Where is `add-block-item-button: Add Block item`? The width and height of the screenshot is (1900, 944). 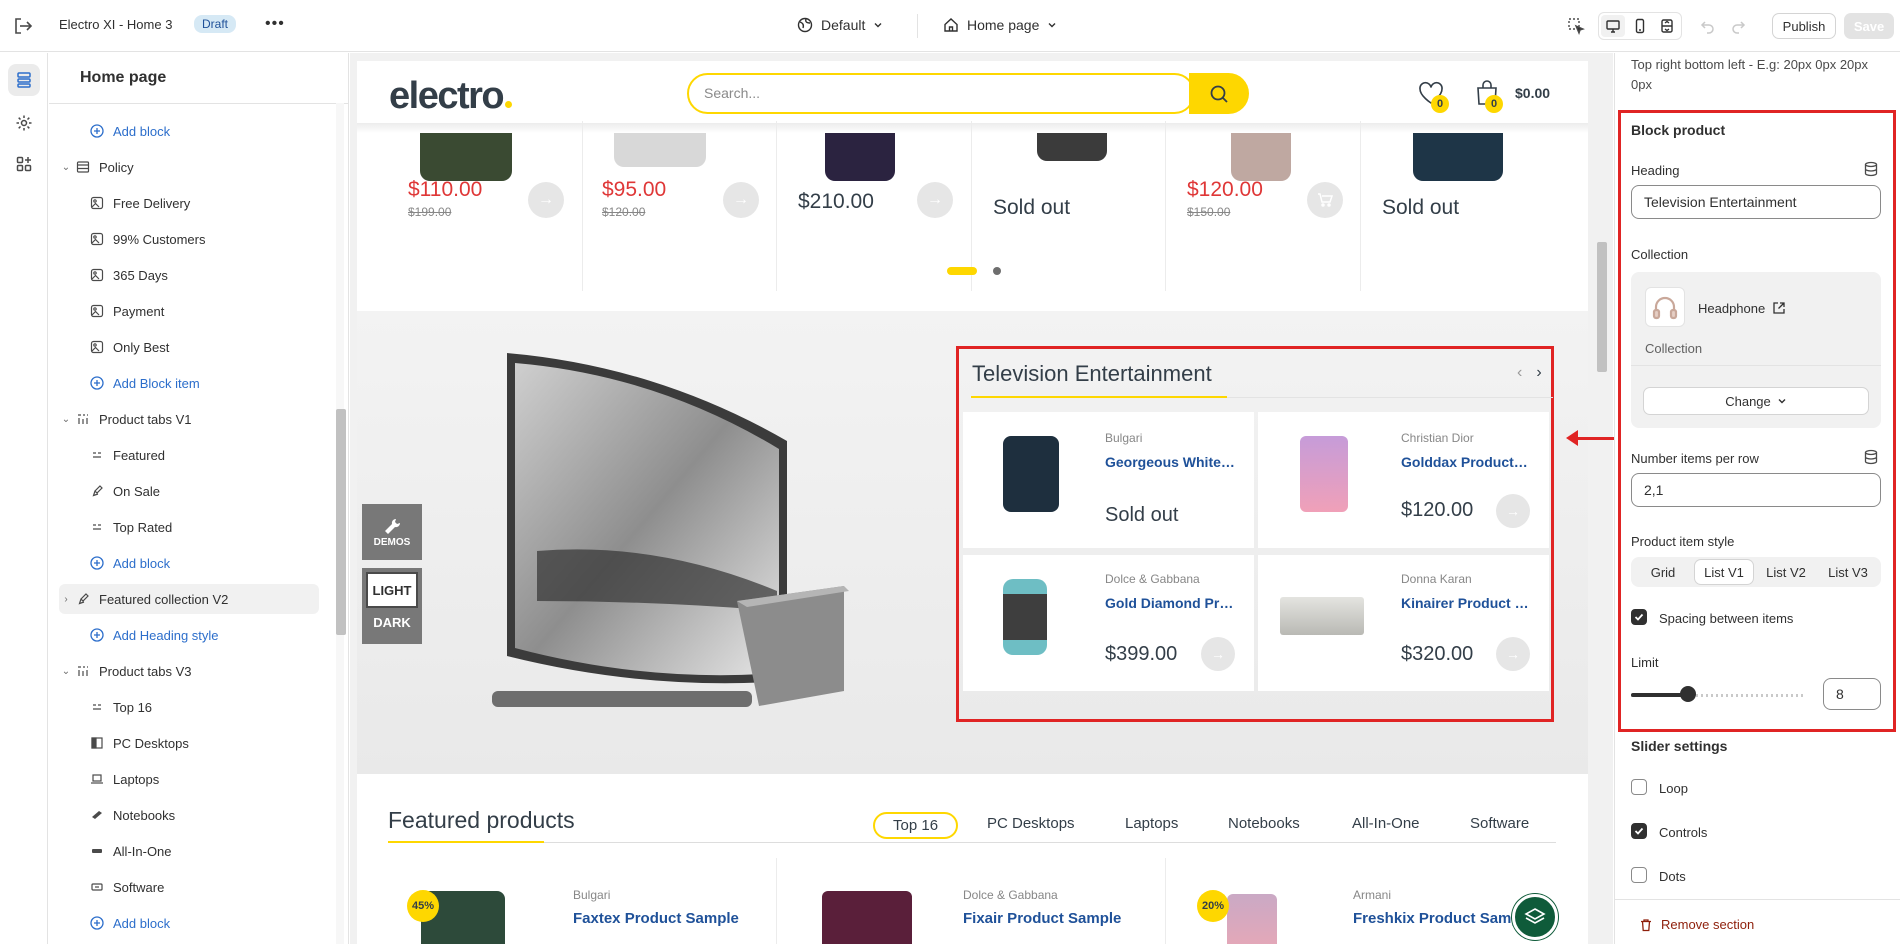 add-block-item-button: Add Block item is located at coordinates (189, 383).